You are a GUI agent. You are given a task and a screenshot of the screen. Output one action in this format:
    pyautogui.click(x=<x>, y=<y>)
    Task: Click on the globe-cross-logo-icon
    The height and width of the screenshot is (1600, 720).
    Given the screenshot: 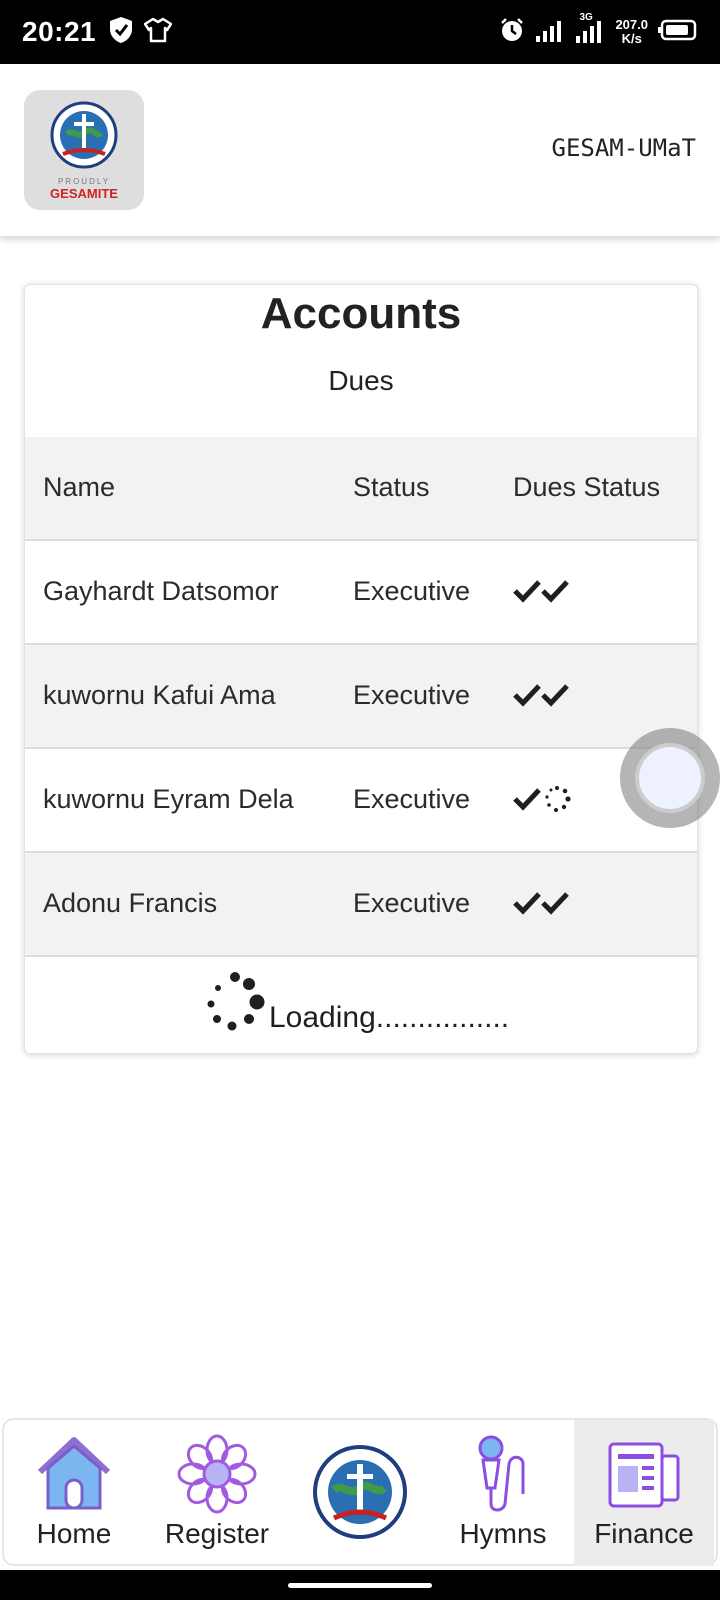 What is the action you would take?
    pyautogui.click(x=84, y=137)
    